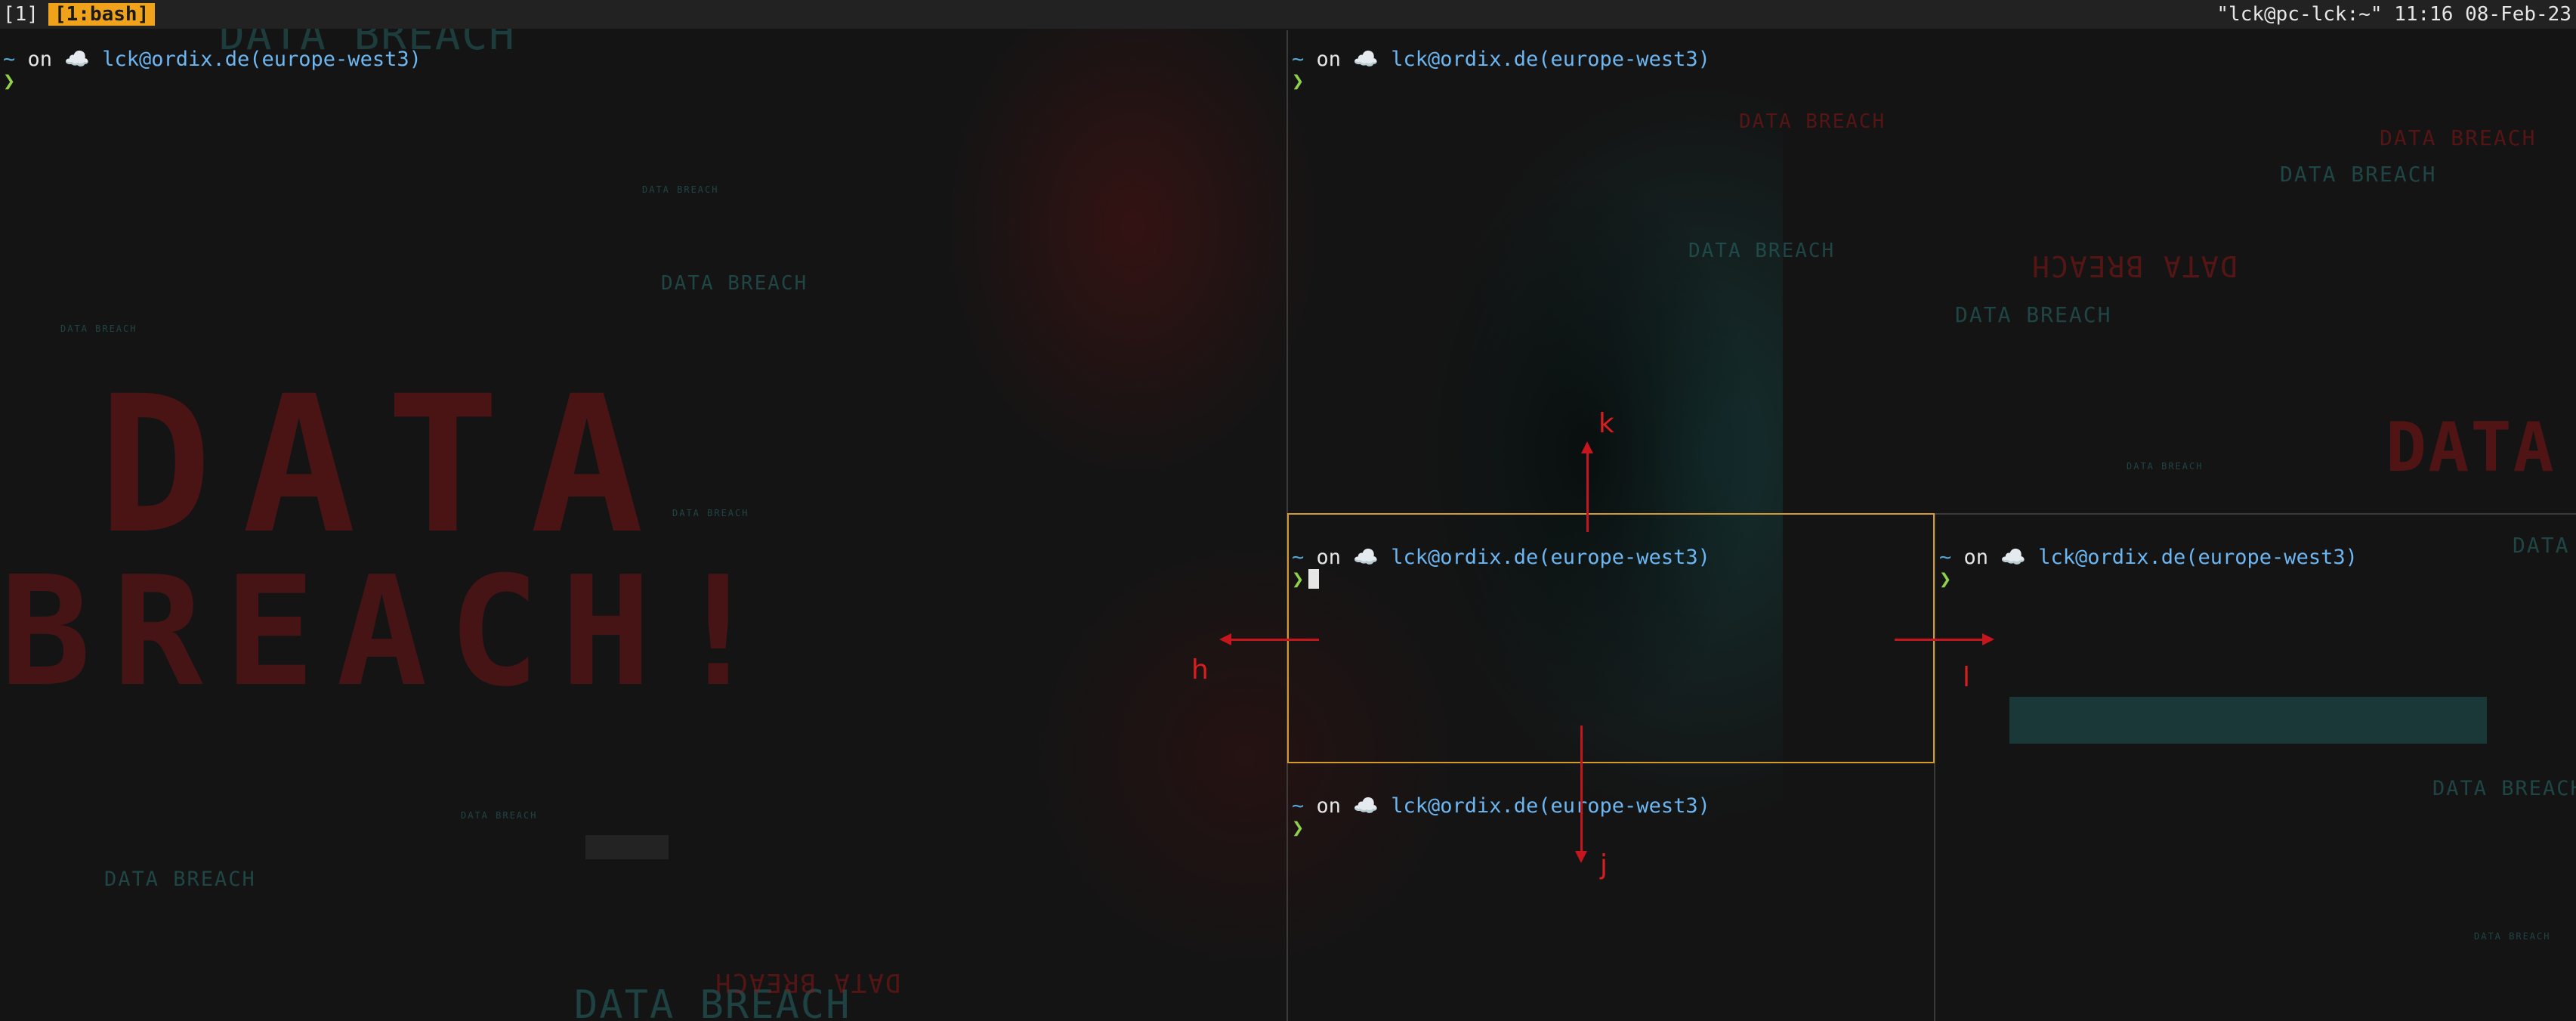  What do you see at coordinates (1275, 640) in the screenshot?
I see `arrow-left-line` at bounding box center [1275, 640].